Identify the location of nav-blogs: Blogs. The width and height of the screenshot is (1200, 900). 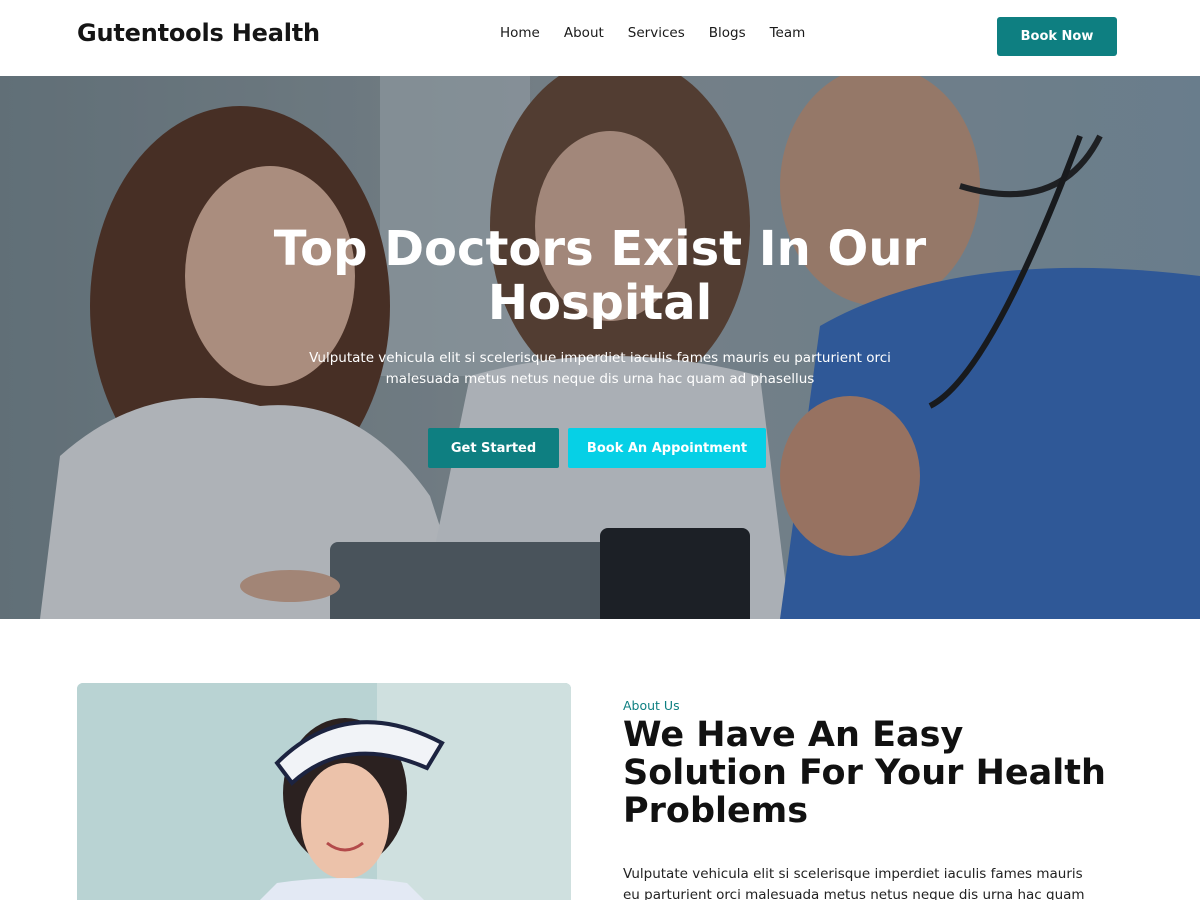
(727, 33).